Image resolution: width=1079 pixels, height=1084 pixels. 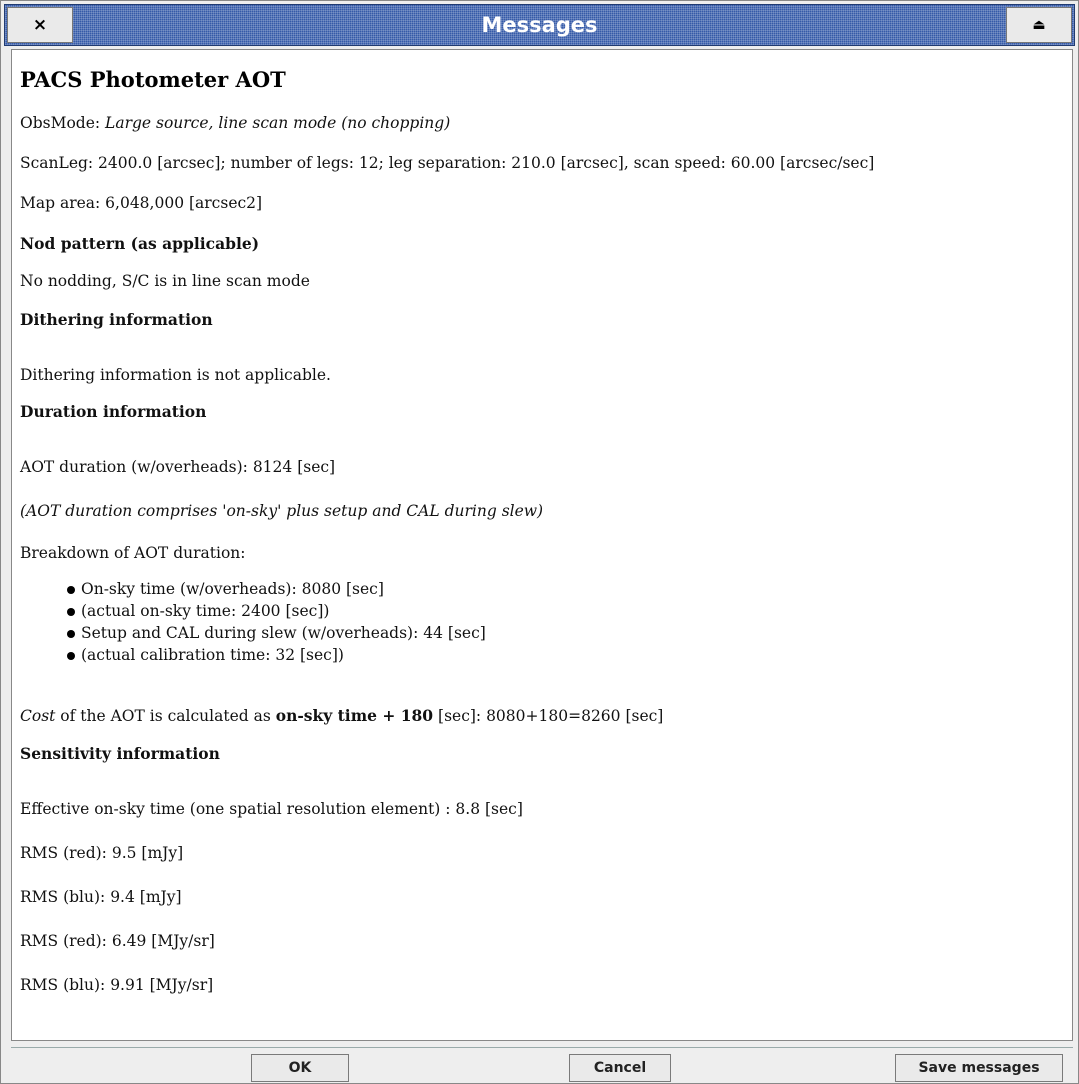 I want to click on sensitivity-heading: Sensitivity information, so click(x=120, y=753).